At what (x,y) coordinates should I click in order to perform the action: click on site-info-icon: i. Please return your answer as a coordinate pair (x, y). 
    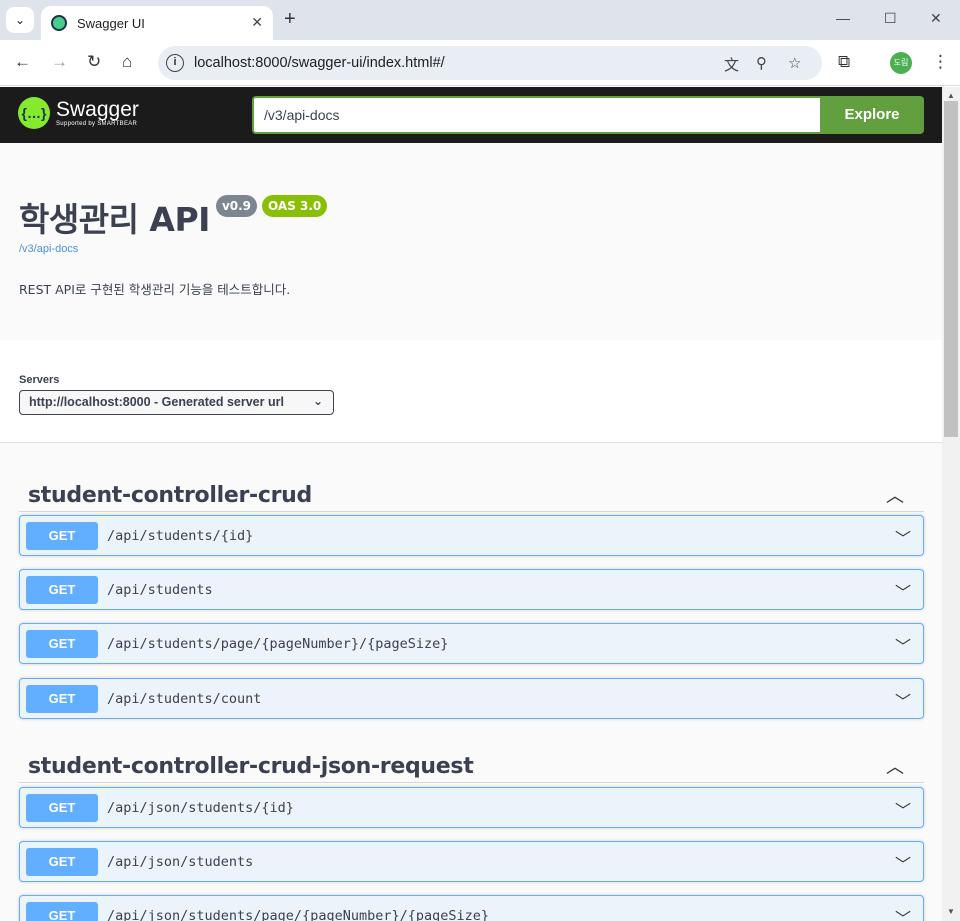
    Looking at the image, I should click on (175, 63).